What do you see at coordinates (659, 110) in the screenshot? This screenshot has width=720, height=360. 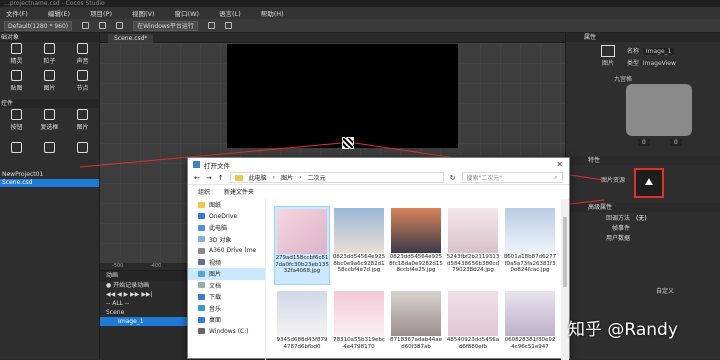 I see `nine-patch-preview` at bounding box center [659, 110].